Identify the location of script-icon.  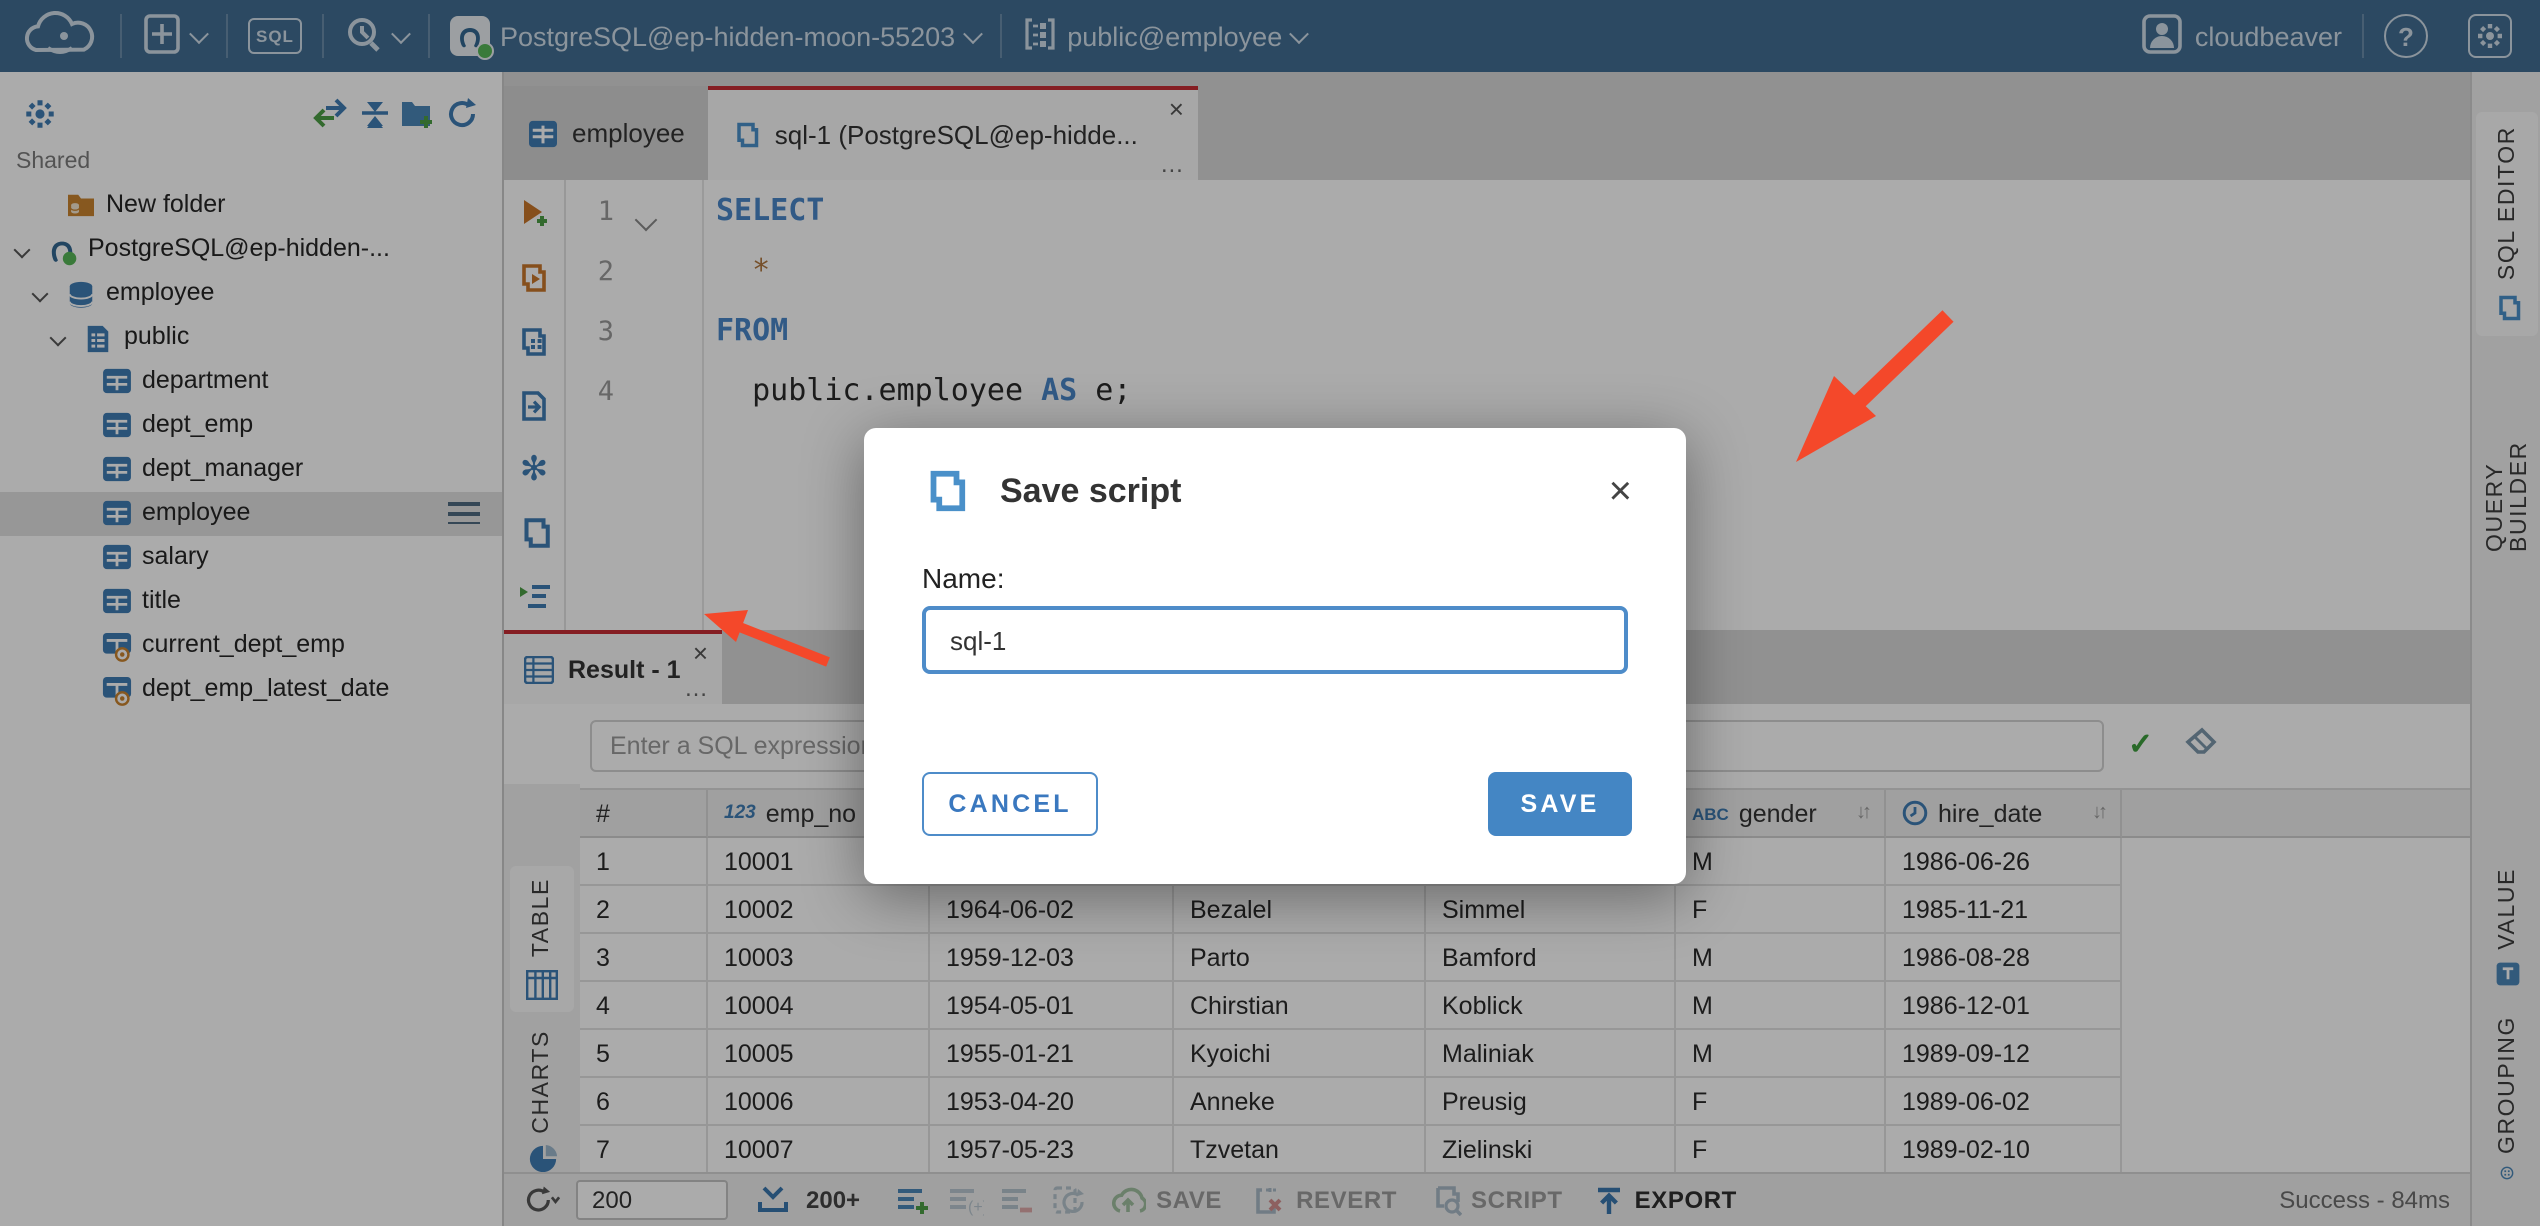
(948, 491).